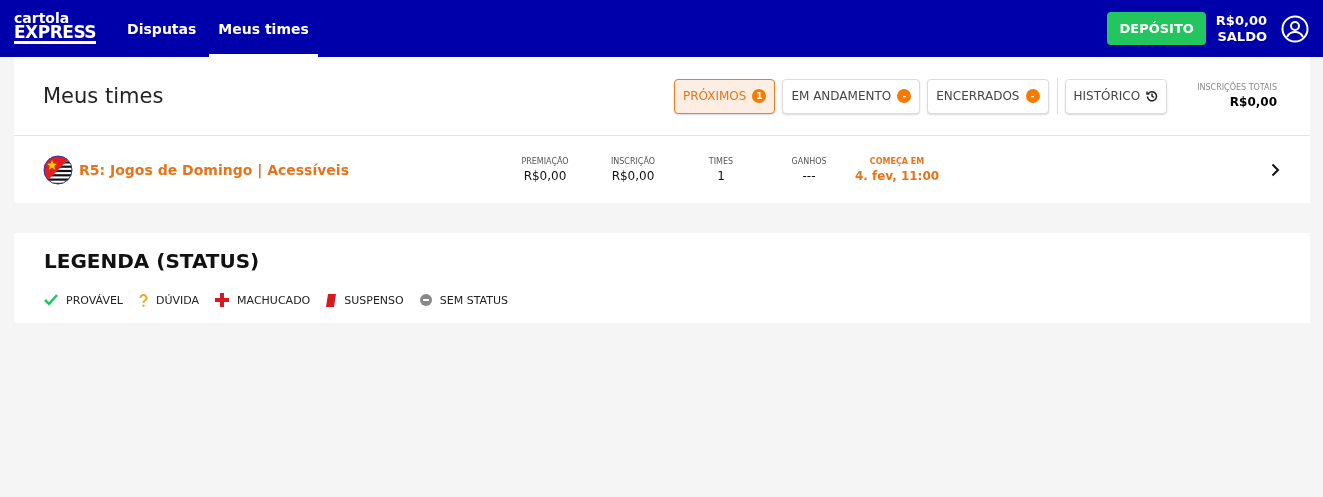  Describe the element at coordinates (58, 169) in the screenshot. I see `flag-icon` at that location.